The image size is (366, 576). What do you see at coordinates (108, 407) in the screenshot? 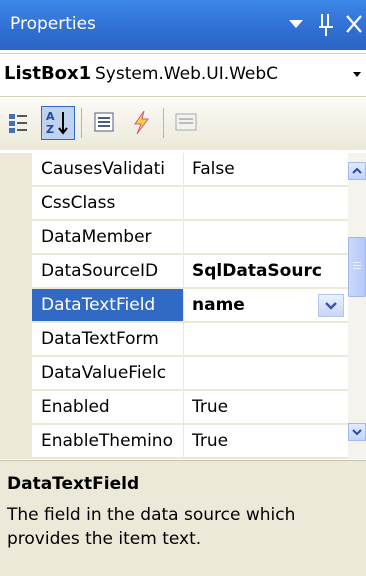
I see `property-name: Enabled` at bounding box center [108, 407].